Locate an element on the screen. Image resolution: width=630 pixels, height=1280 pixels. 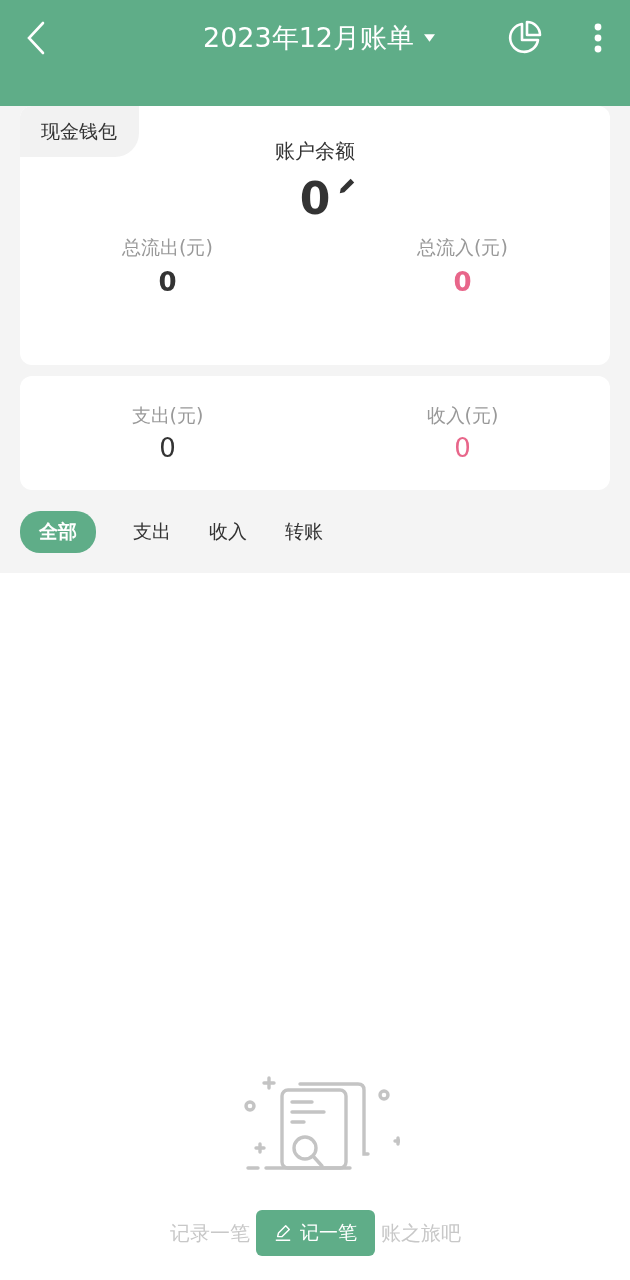
pie-chart-icon is located at coordinates (524, 37).